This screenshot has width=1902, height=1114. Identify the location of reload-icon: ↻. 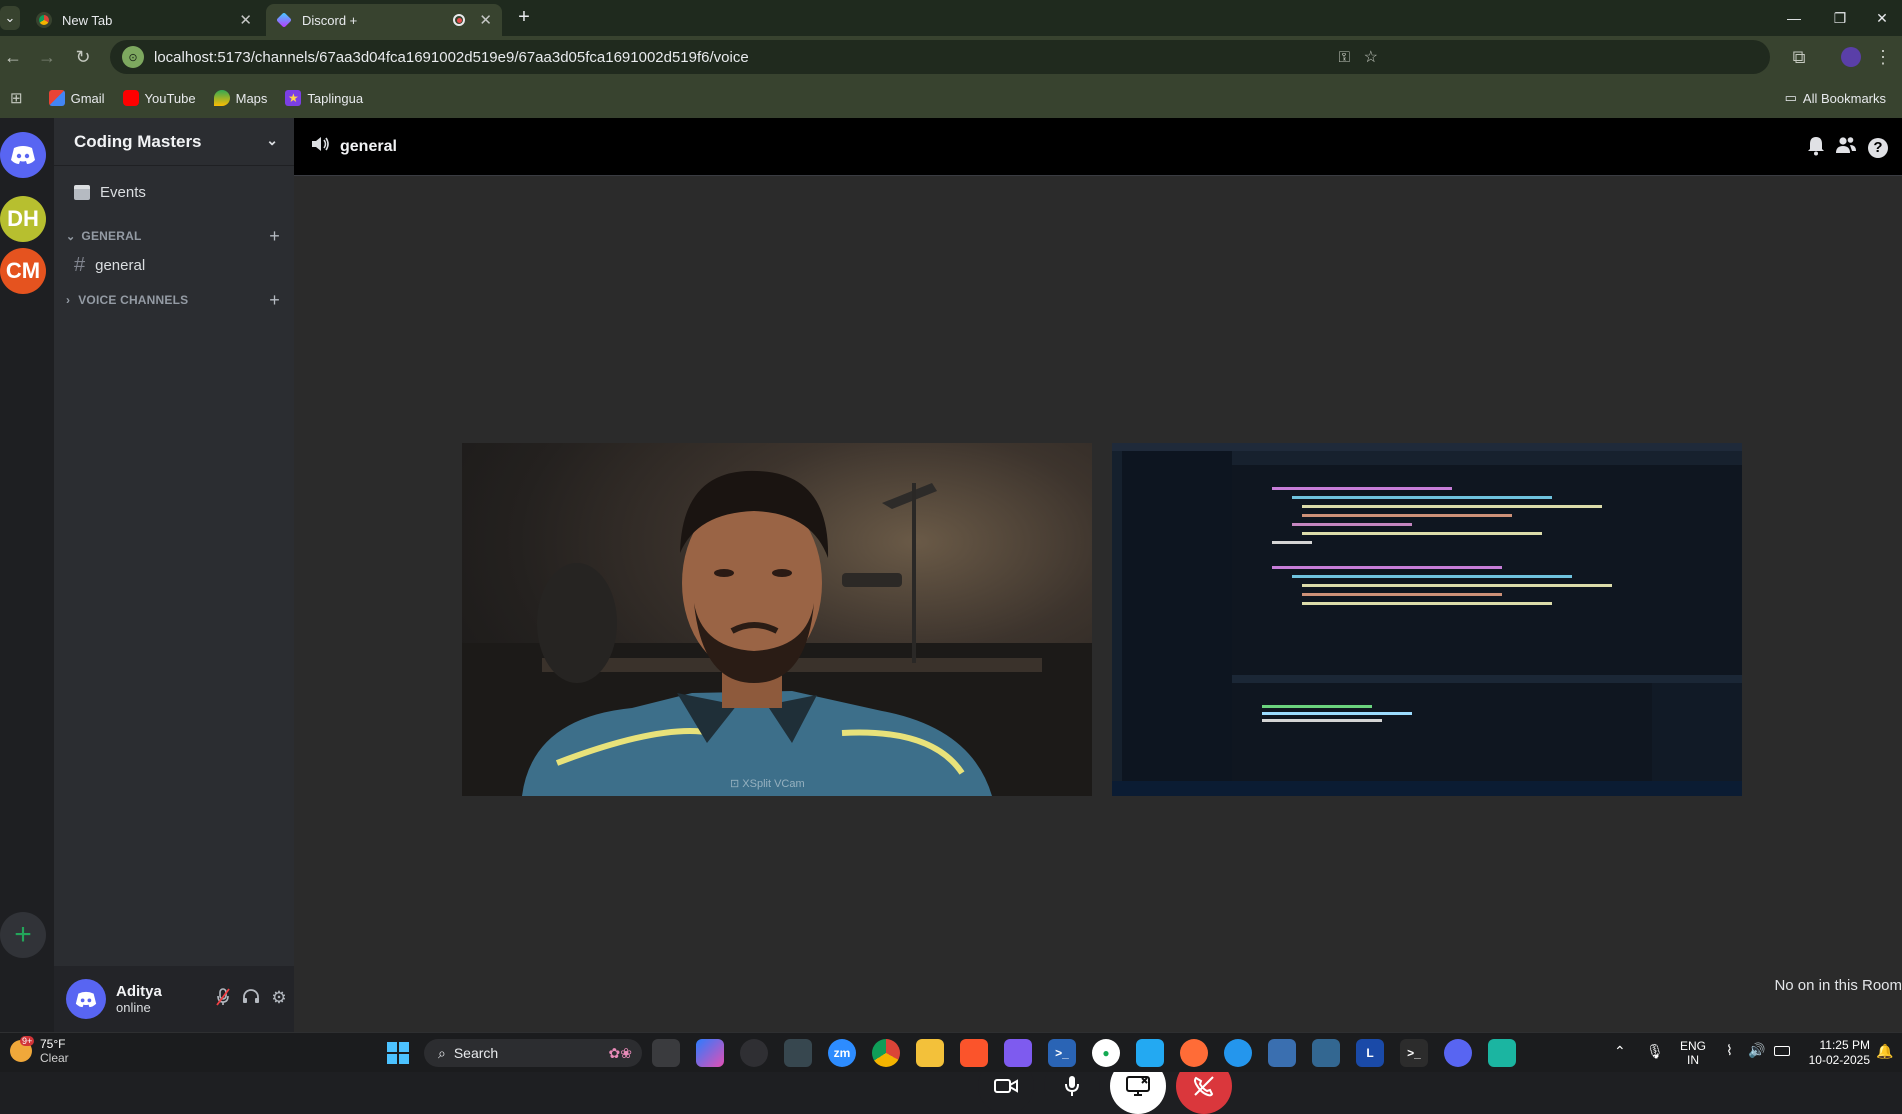
(83, 57).